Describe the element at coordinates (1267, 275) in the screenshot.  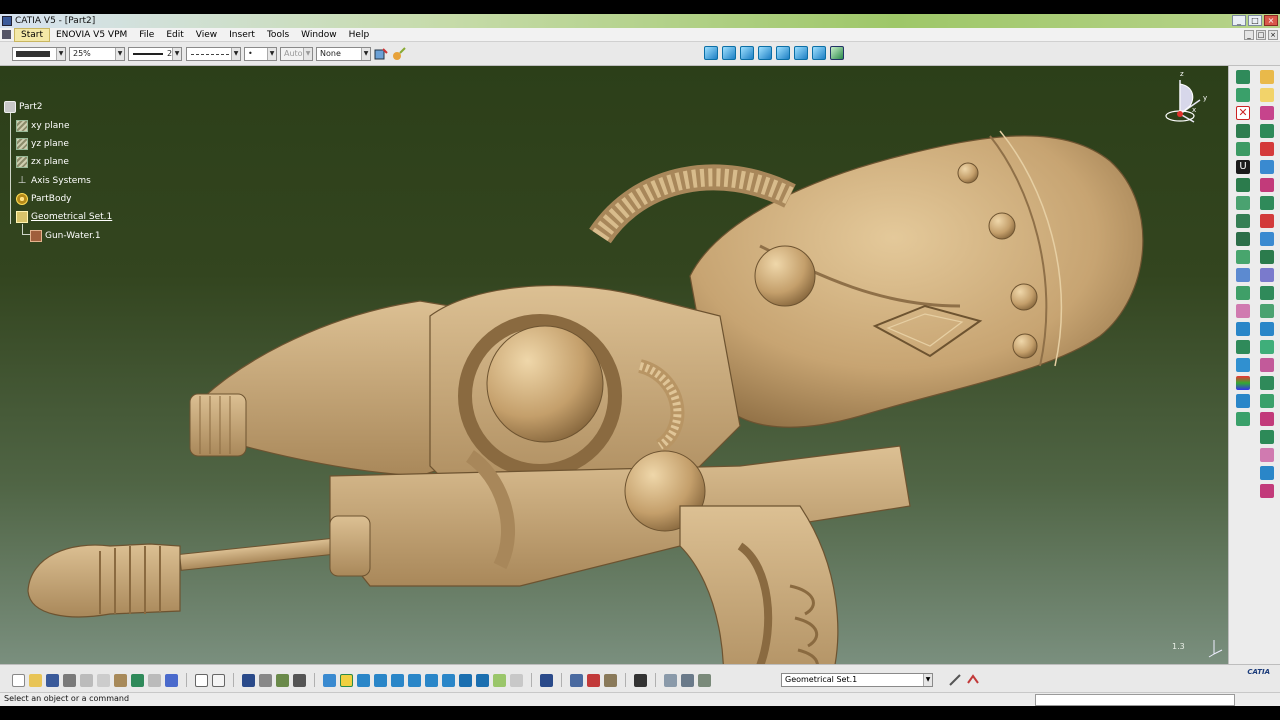
I see `scaling-icon` at that location.